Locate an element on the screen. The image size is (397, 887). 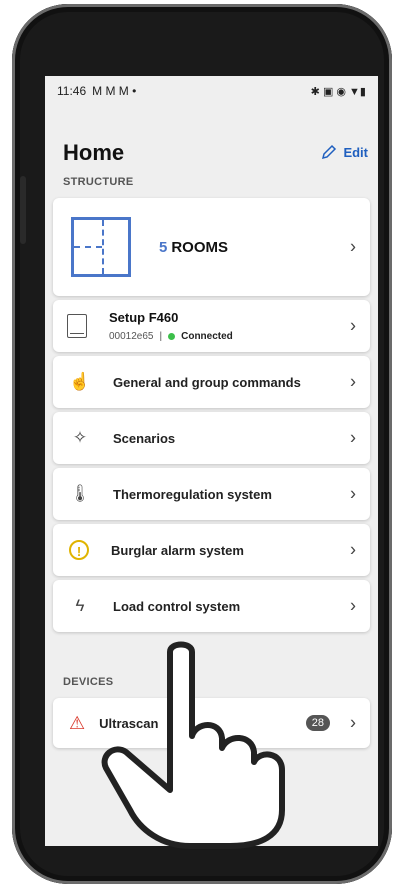
menu-item-thermoregulation: 🌡 Thermoregulation system › is located at coordinates (211, 494).